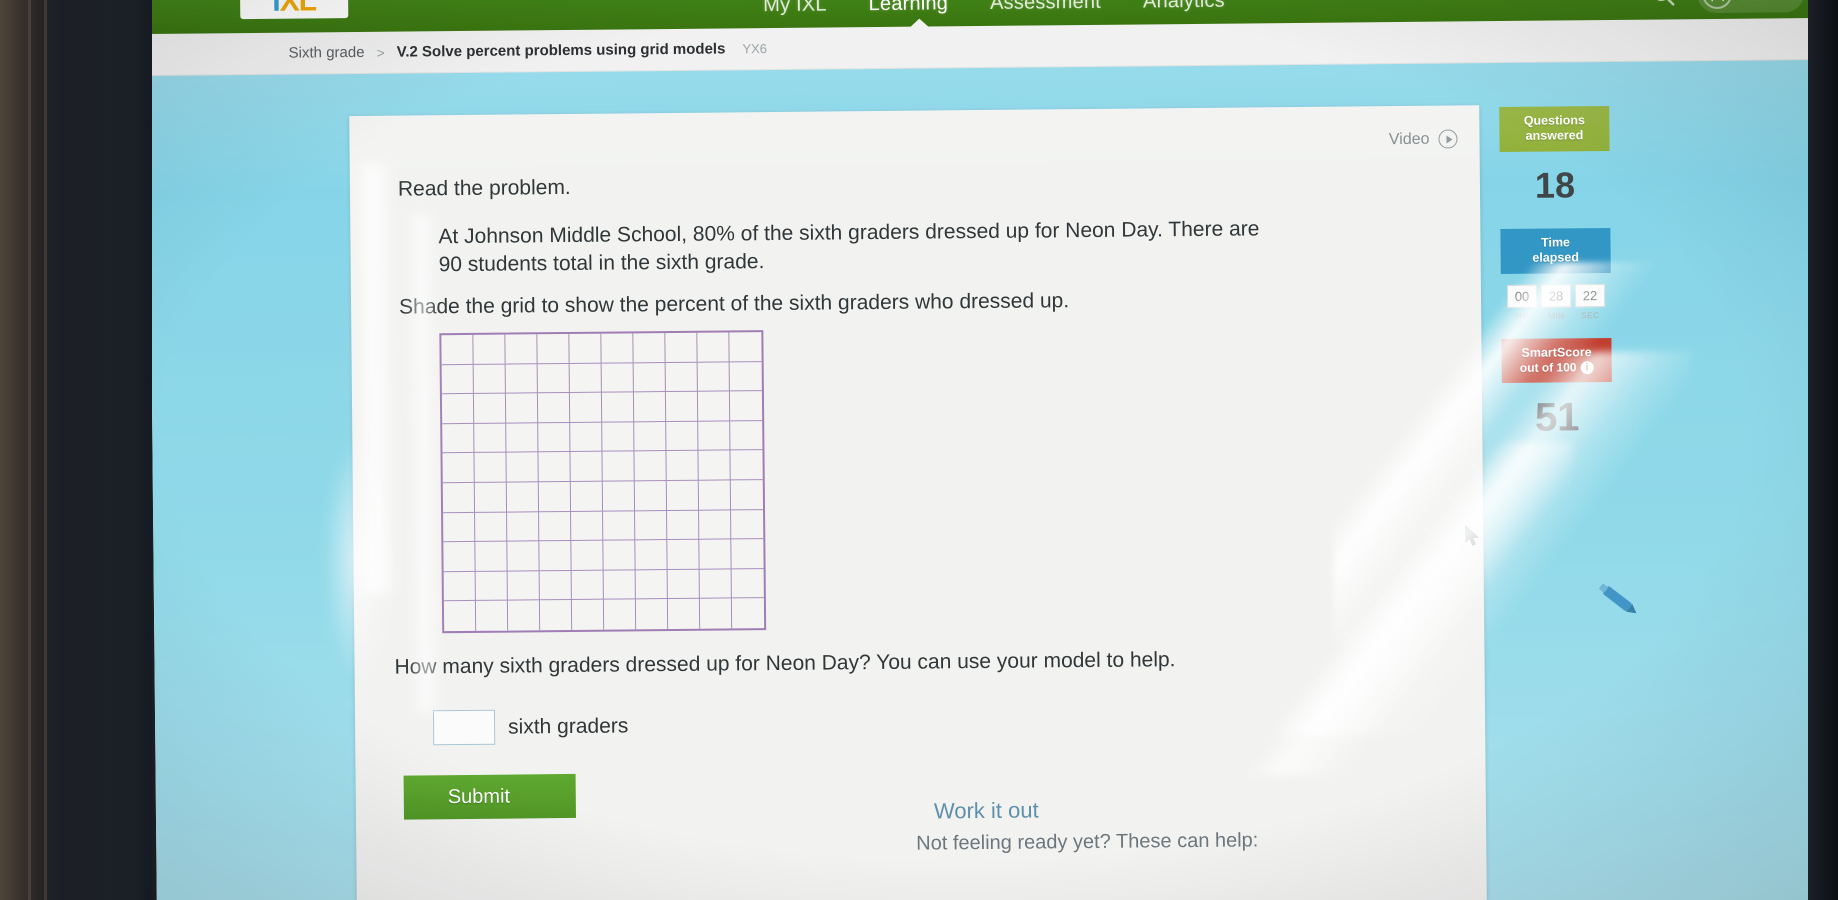 Image resolution: width=1838 pixels, height=900 pixels. I want to click on grid-cells-container, so click(603, 482).